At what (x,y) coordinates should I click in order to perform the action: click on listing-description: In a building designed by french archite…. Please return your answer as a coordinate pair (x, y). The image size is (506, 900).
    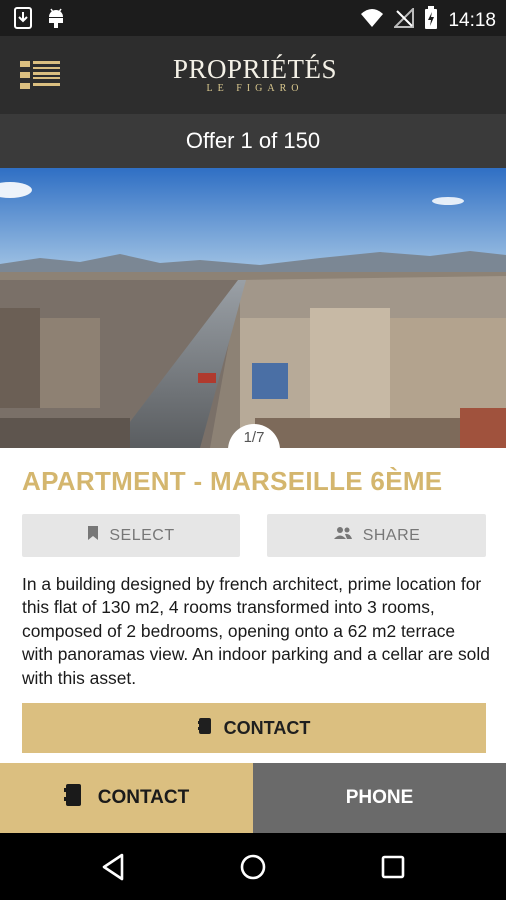
    Looking at the image, I should click on (256, 631).